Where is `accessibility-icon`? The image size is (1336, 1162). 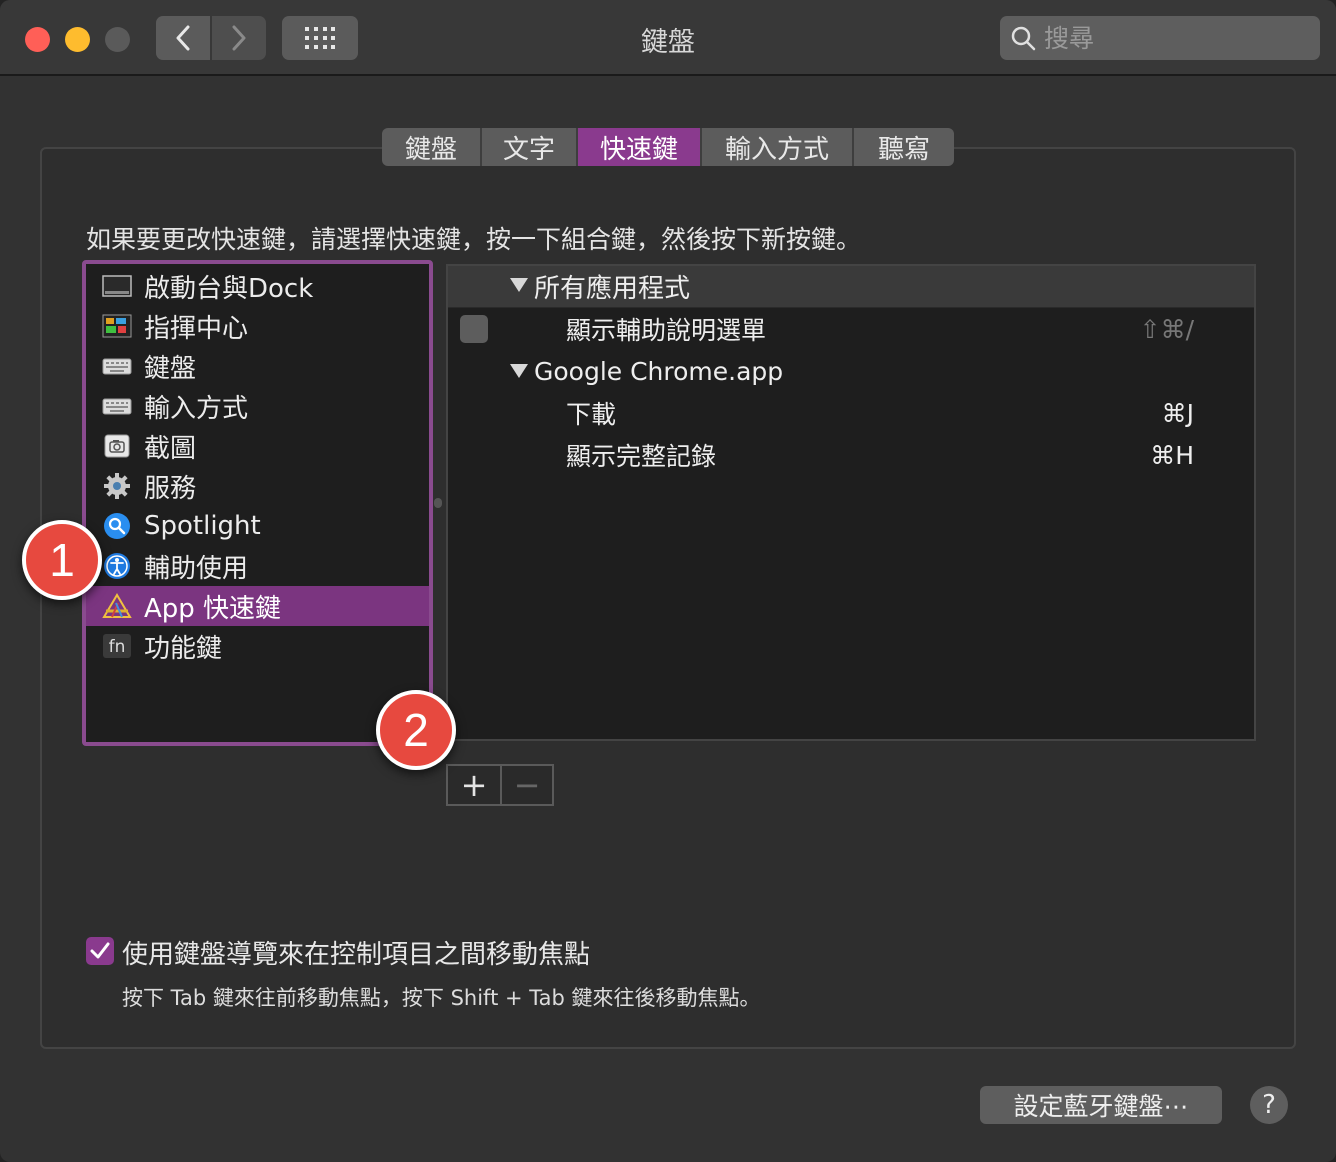
accessibility-icon is located at coordinates (117, 566).